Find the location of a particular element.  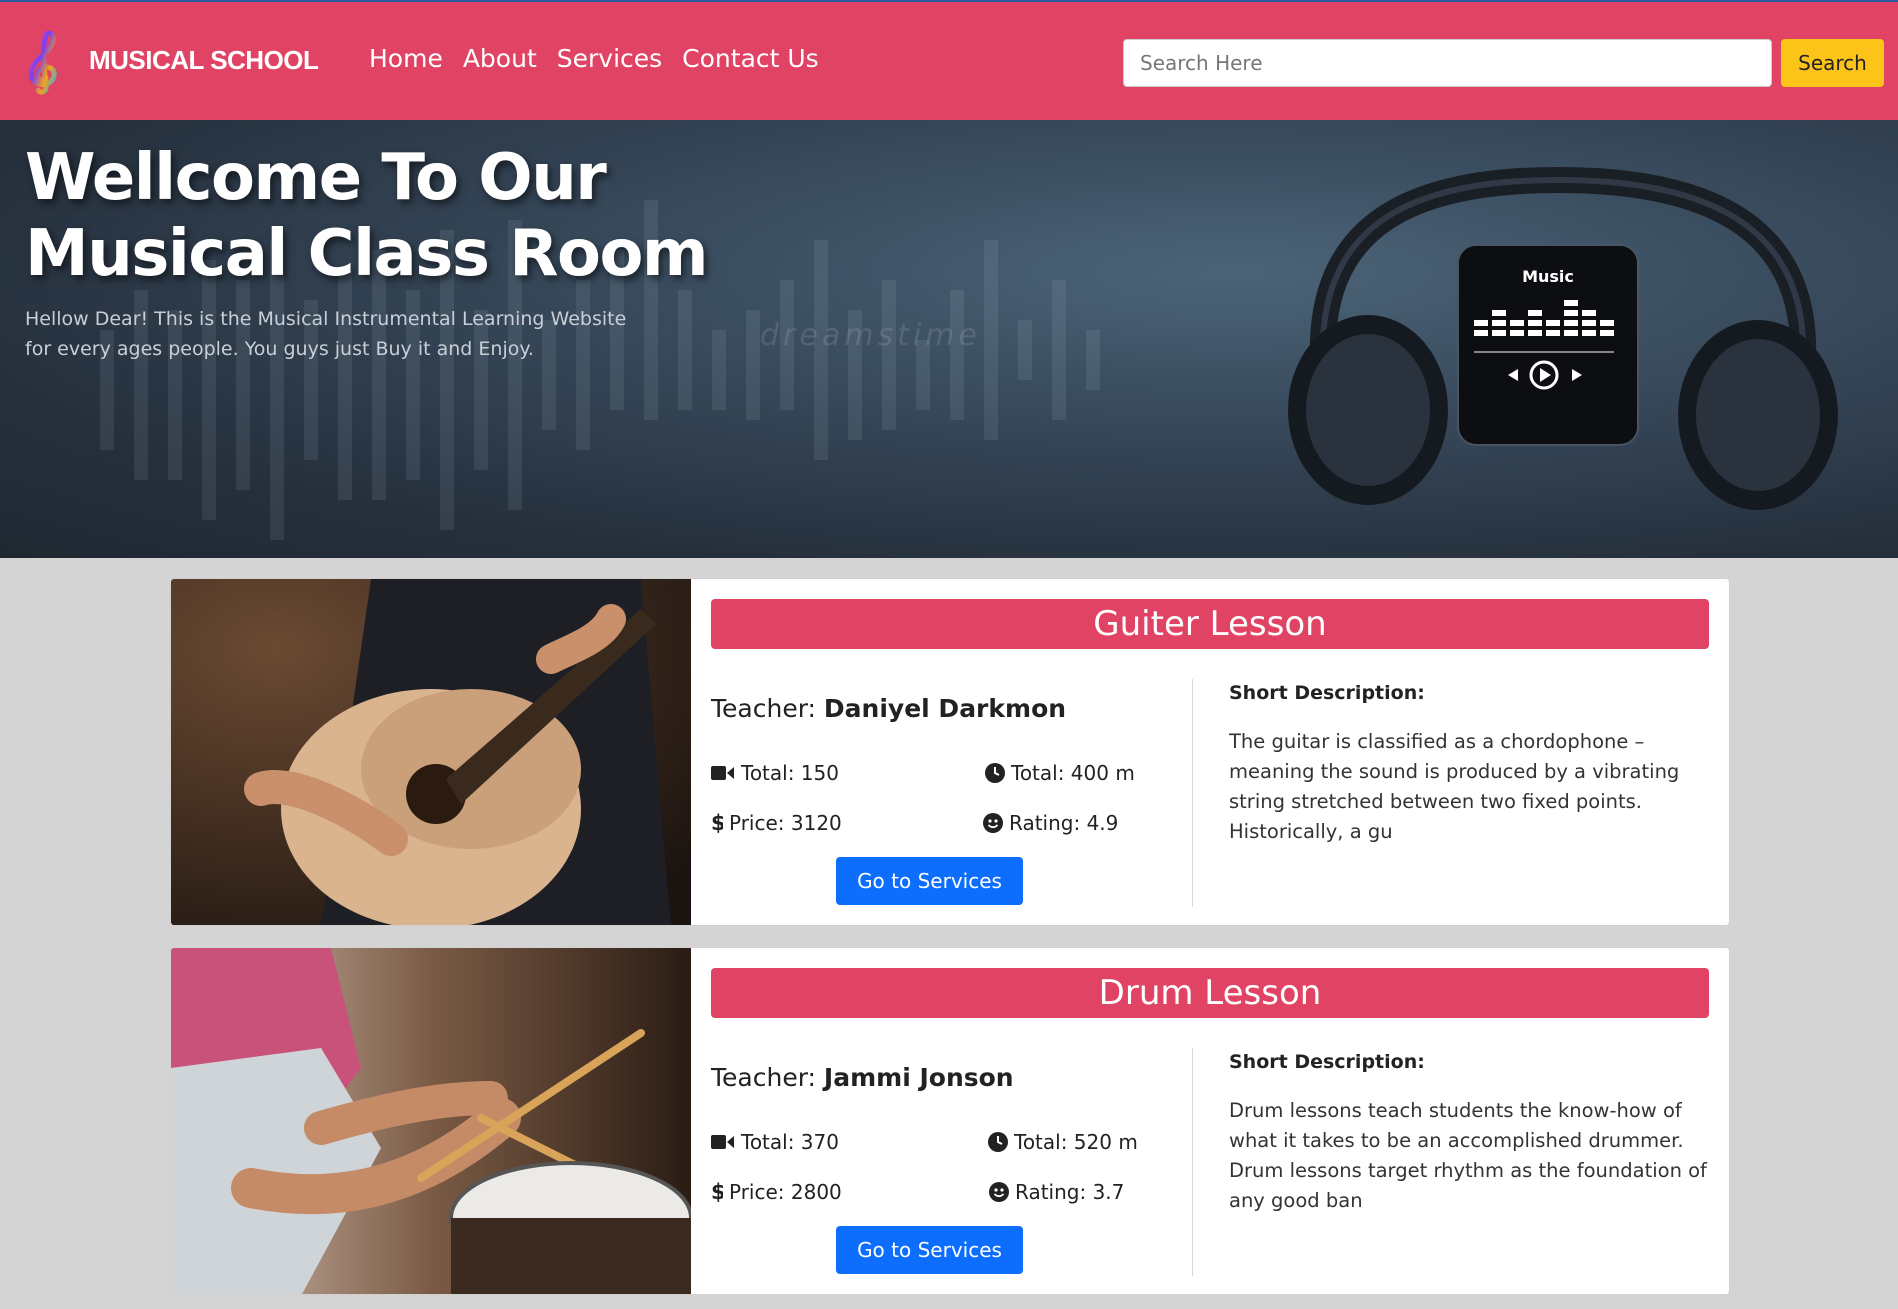

stat-rating-text: Rating: 4.9 is located at coordinates (1064, 823).